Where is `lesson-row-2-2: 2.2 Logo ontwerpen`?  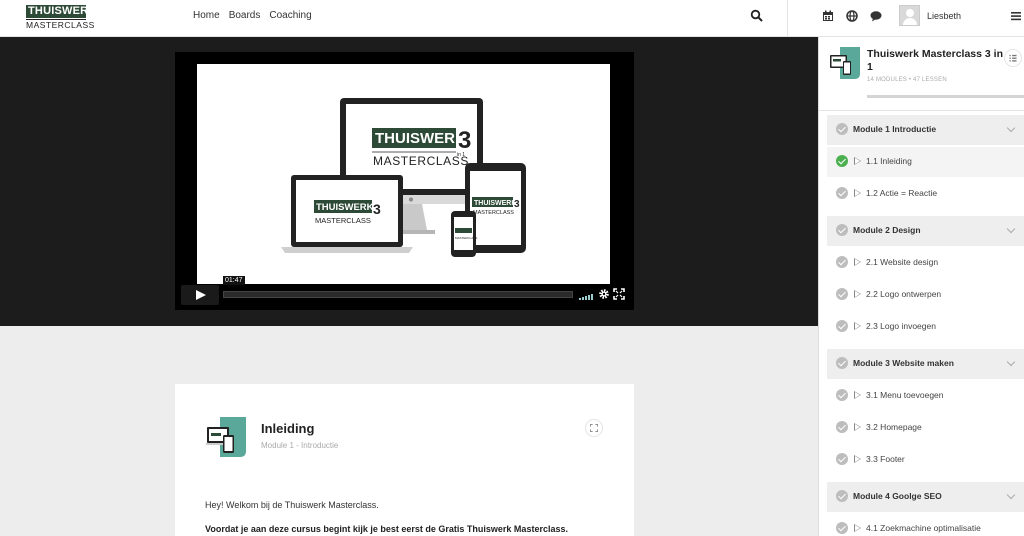
lesson-row-2-2: 2.2 Logo ontwerpen is located at coordinates (925, 295).